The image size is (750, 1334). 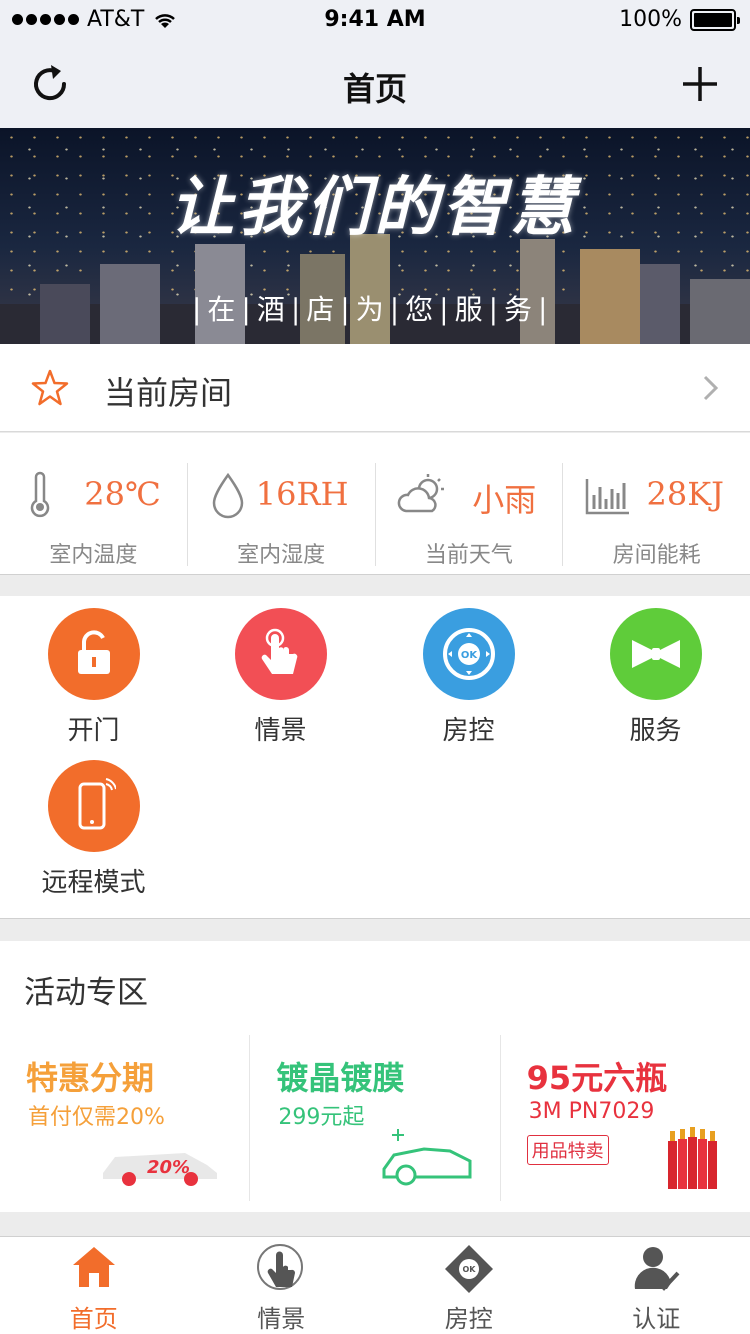 What do you see at coordinates (656, 1319) in the screenshot?
I see `tab-label: 认证` at bounding box center [656, 1319].